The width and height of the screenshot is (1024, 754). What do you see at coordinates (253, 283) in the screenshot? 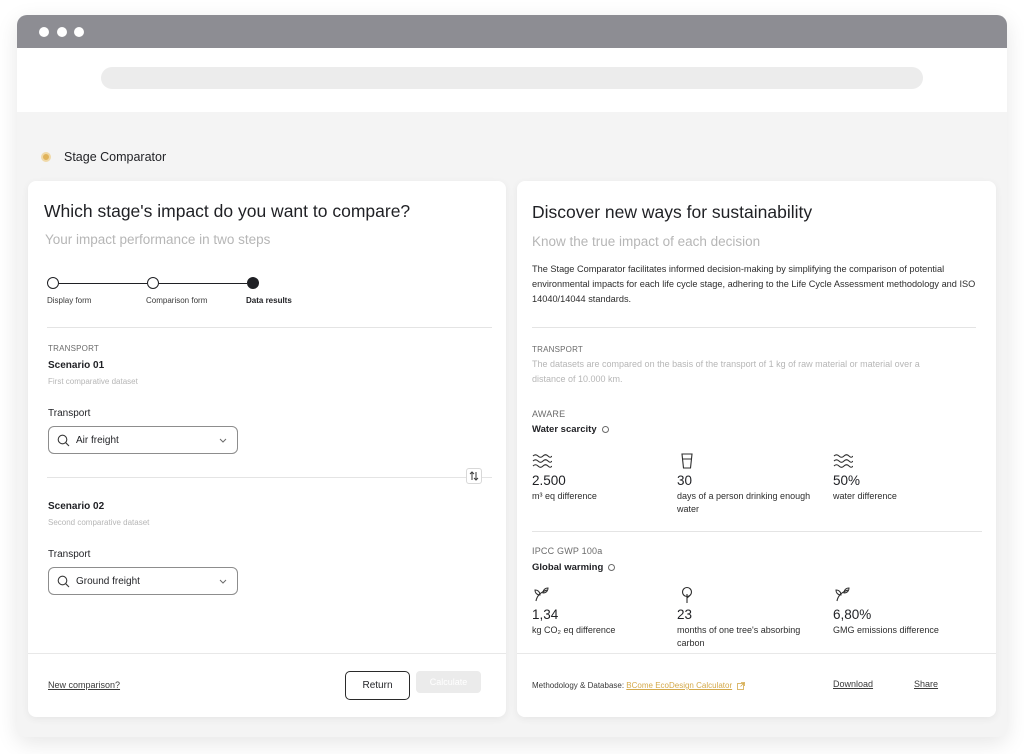
I see `step-data-results` at bounding box center [253, 283].